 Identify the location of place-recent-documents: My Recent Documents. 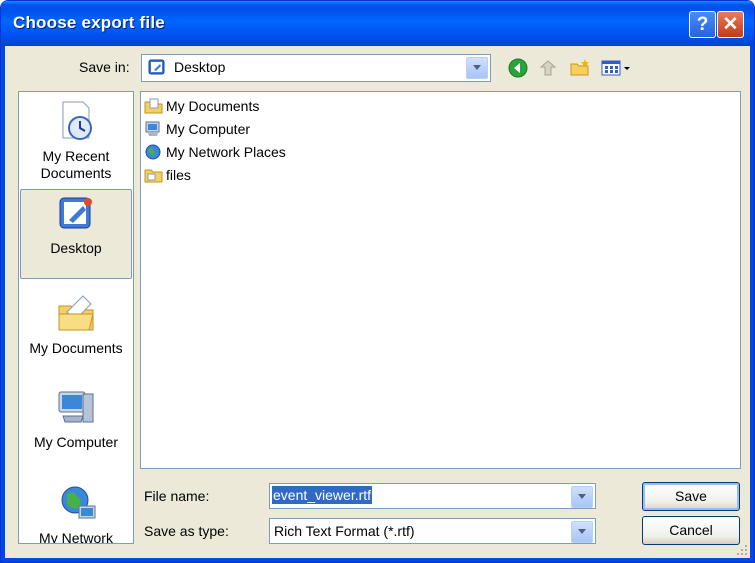
(76, 140).